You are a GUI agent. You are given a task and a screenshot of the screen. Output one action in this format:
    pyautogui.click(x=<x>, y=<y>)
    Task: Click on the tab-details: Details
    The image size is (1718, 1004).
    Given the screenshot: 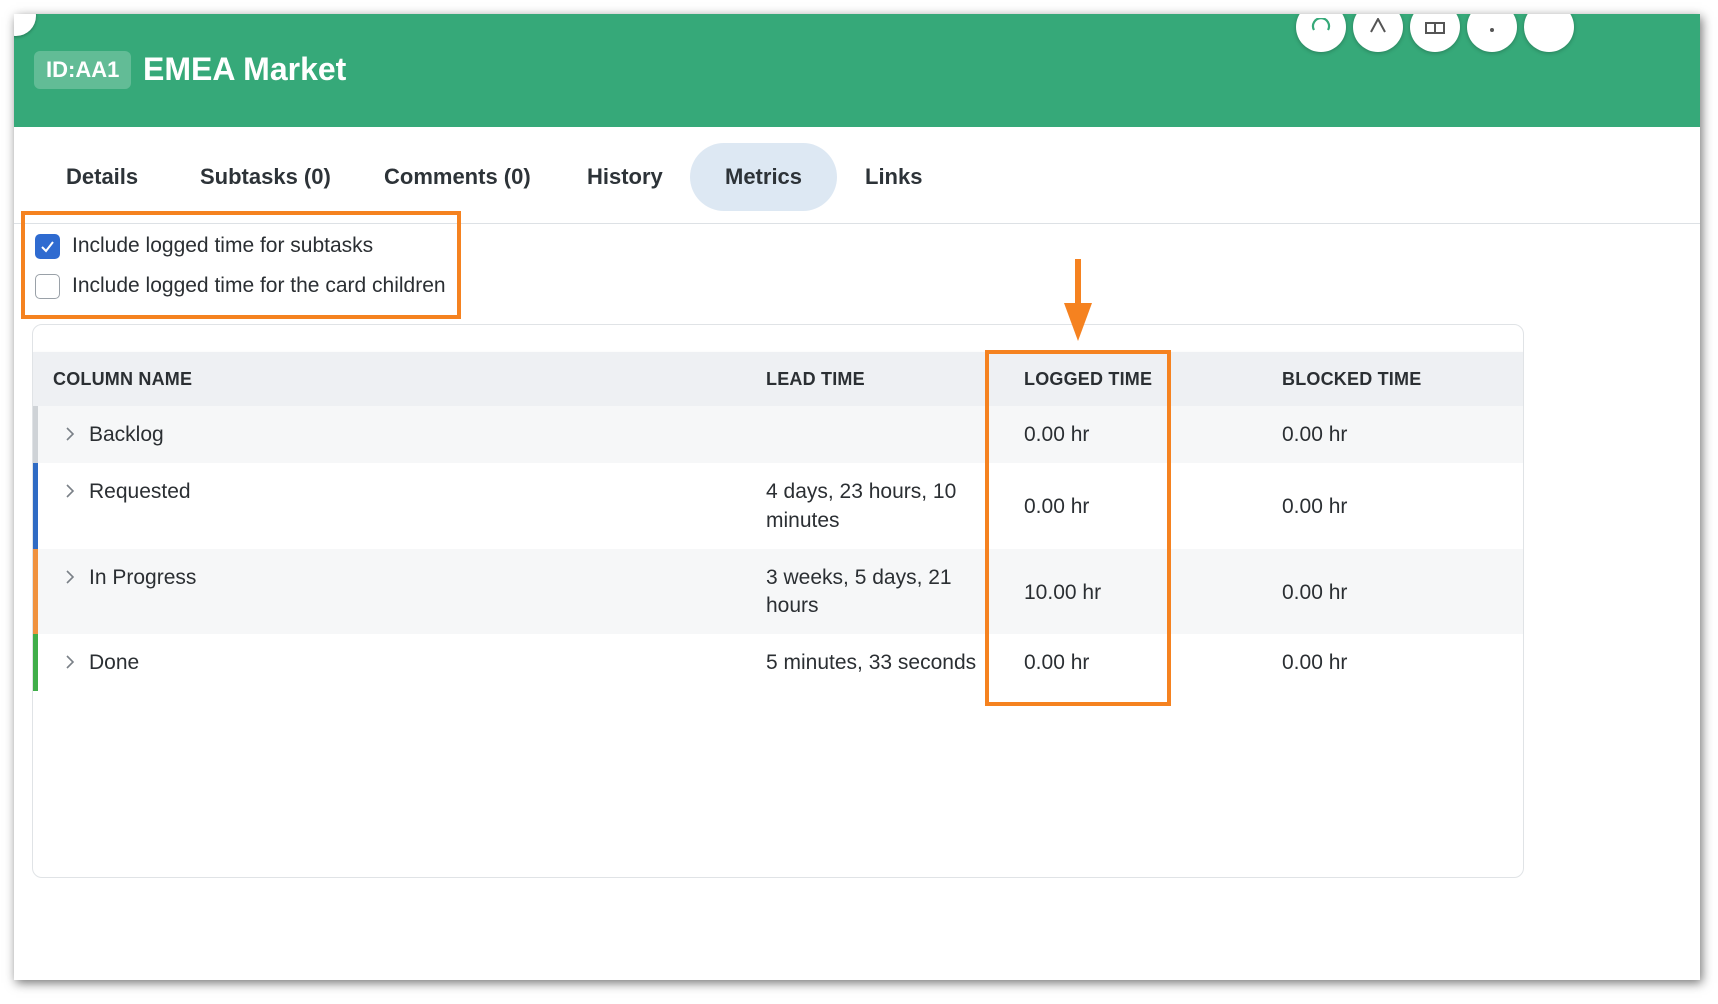 What is the action you would take?
    pyautogui.click(x=102, y=177)
    